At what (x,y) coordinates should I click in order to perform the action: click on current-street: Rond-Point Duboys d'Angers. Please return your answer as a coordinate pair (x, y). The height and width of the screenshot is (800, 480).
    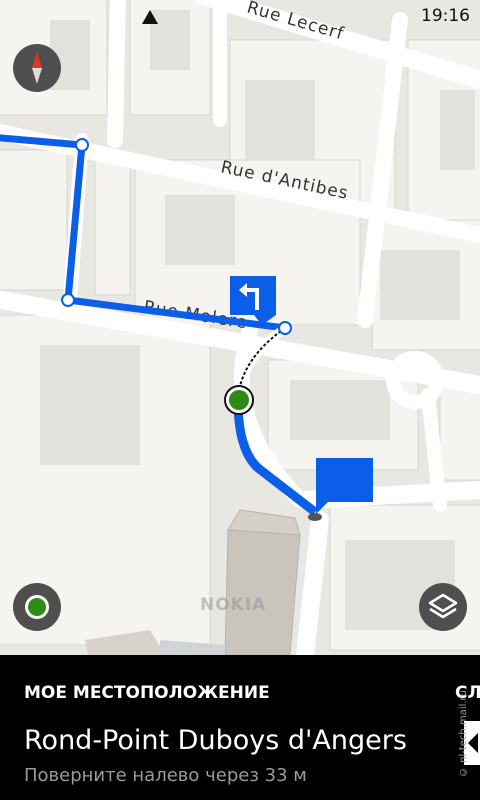
    Looking at the image, I should click on (215, 740).